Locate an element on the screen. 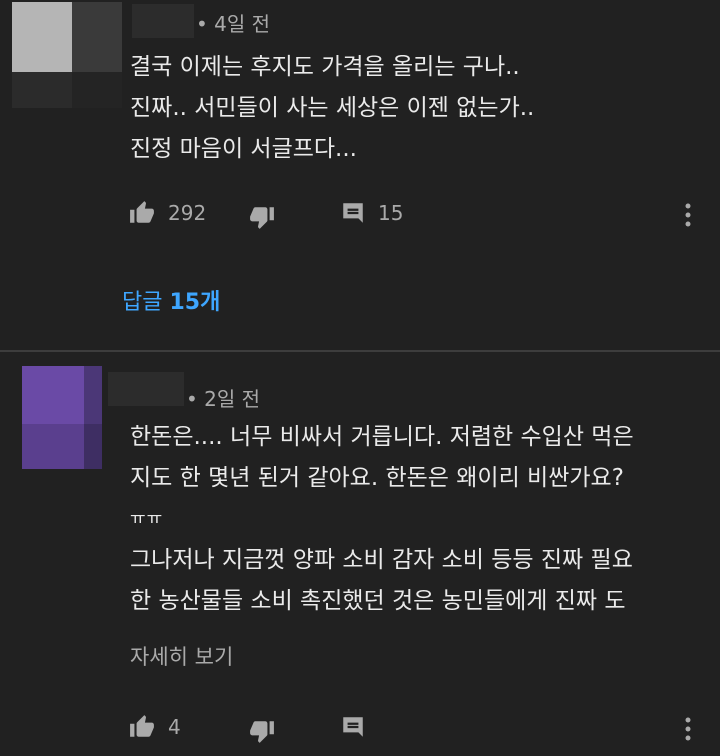 This screenshot has width=720, height=756. comment-line: ㅠㅠ is located at coordinates (147, 519).